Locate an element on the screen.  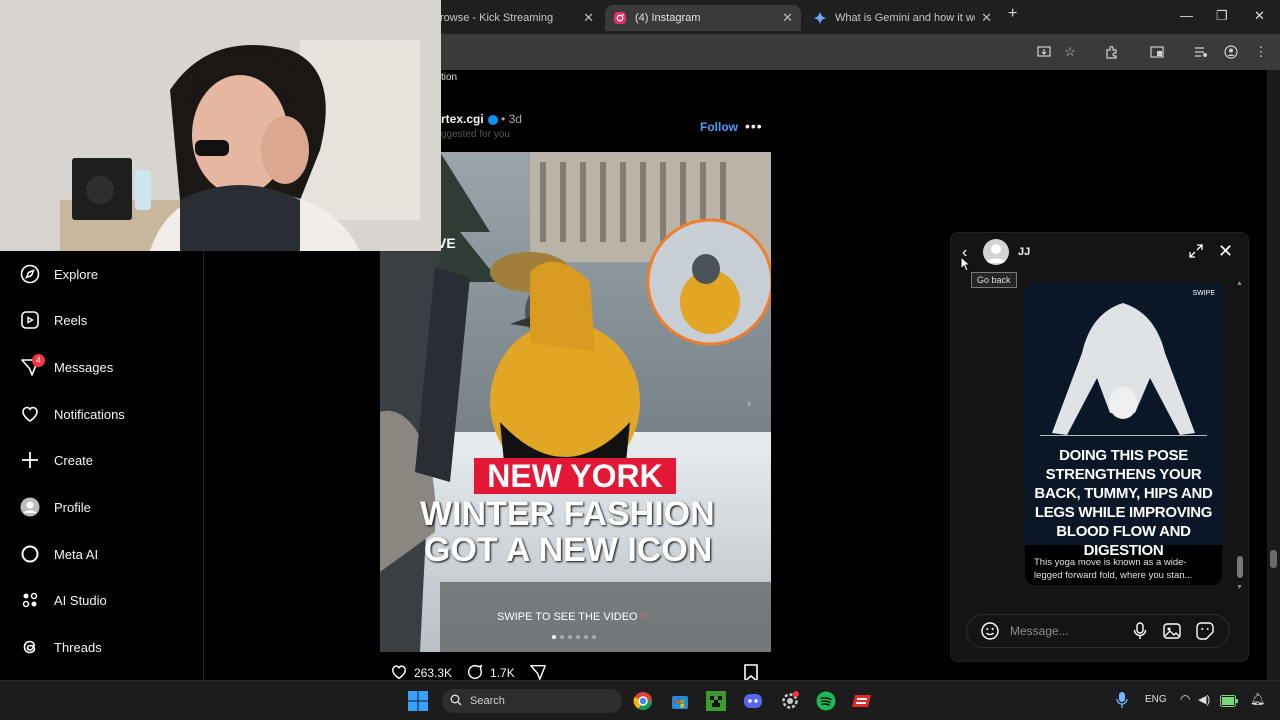
follow-button: Follow is located at coordinates (719, 127).